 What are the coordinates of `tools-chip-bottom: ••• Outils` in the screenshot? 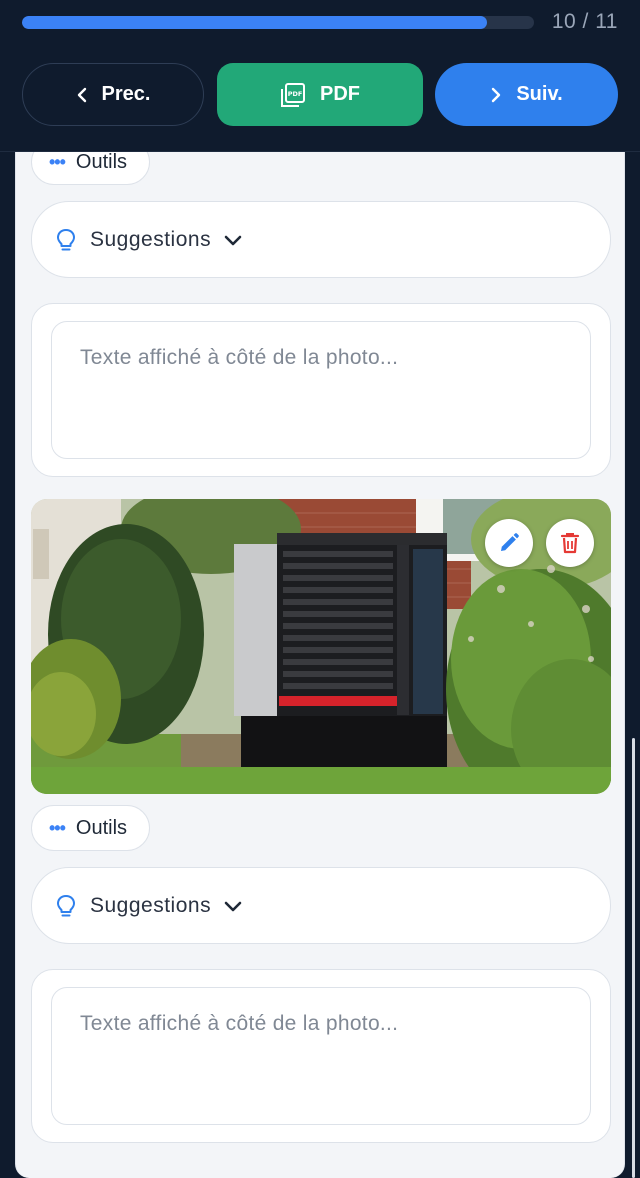 It's located at (90, 828).